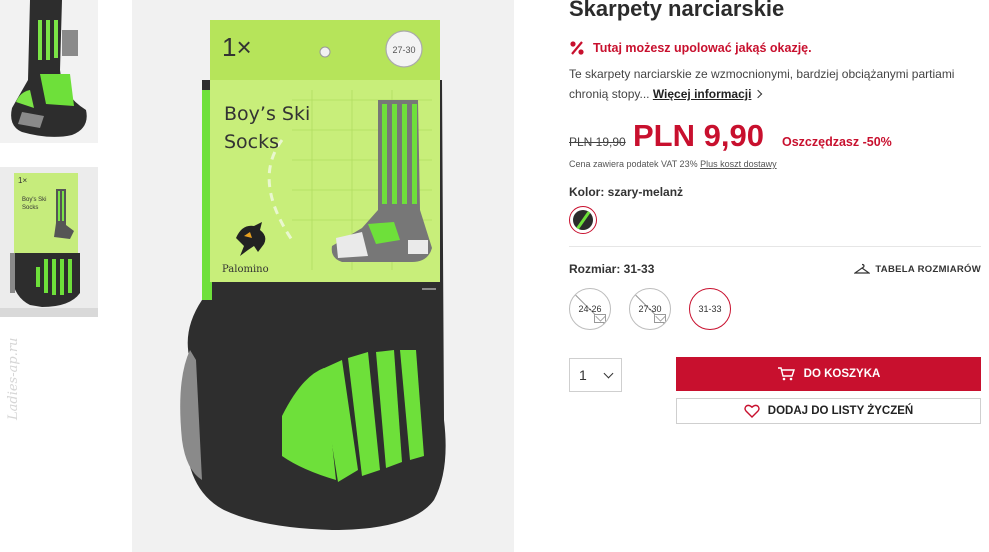 The height and width of the screenshot is (552, 989). Describe the element at coordinates (738, 164) in the screenshot. I see `shipping-cost-link: Plus koszt dostawy` at that location.